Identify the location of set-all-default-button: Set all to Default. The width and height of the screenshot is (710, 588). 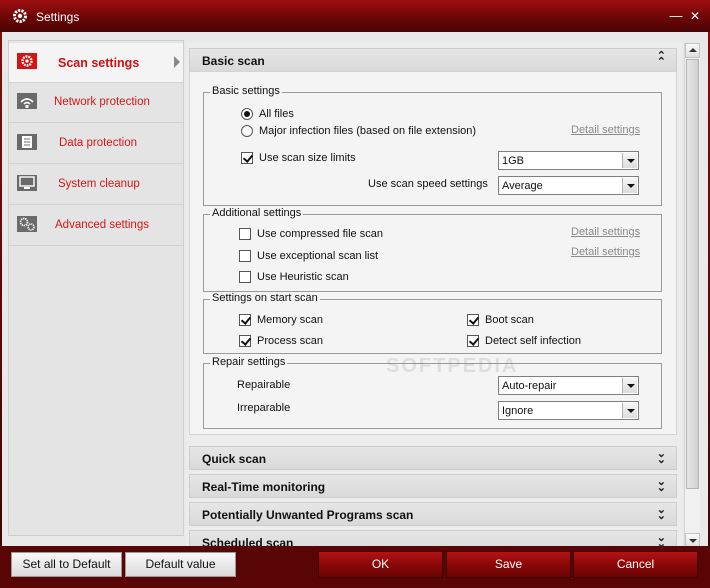
(66, 564).